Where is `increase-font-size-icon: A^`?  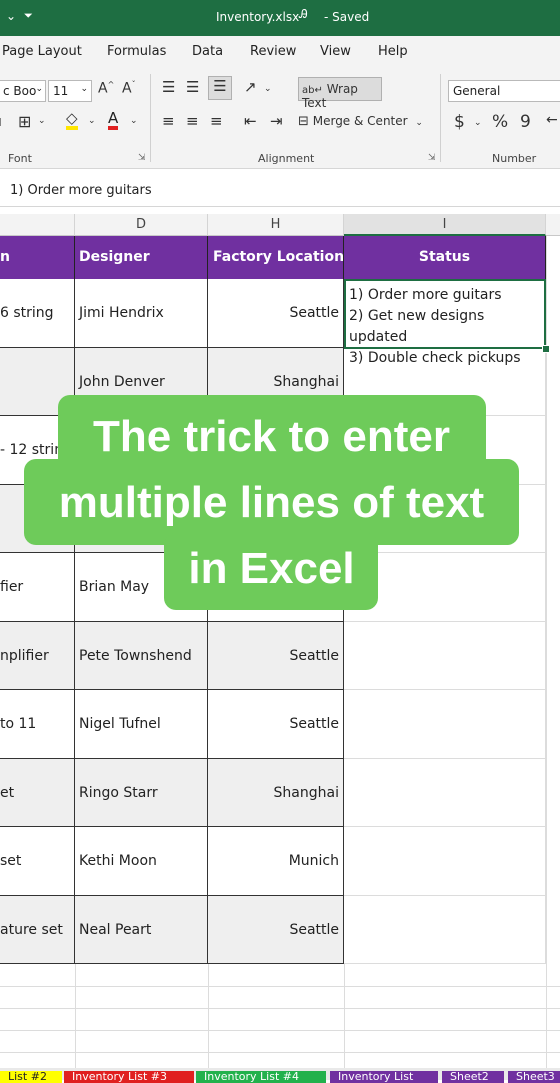 increase-font-size-icon: A^ is located at coordinates (106, 88).